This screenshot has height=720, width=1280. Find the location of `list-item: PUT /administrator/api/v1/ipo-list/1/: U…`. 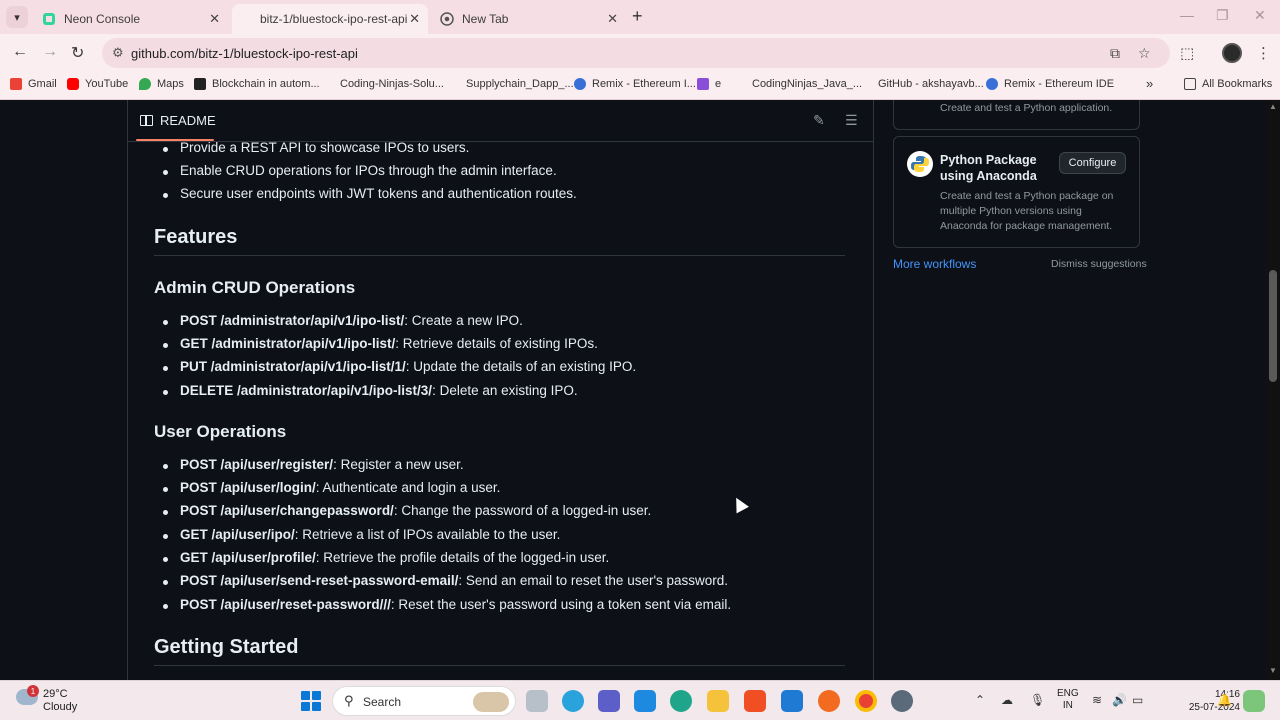

list-item: PUT /administrator/api/v1/ipo-list/1/: U… is located at coordinates (399, 366).